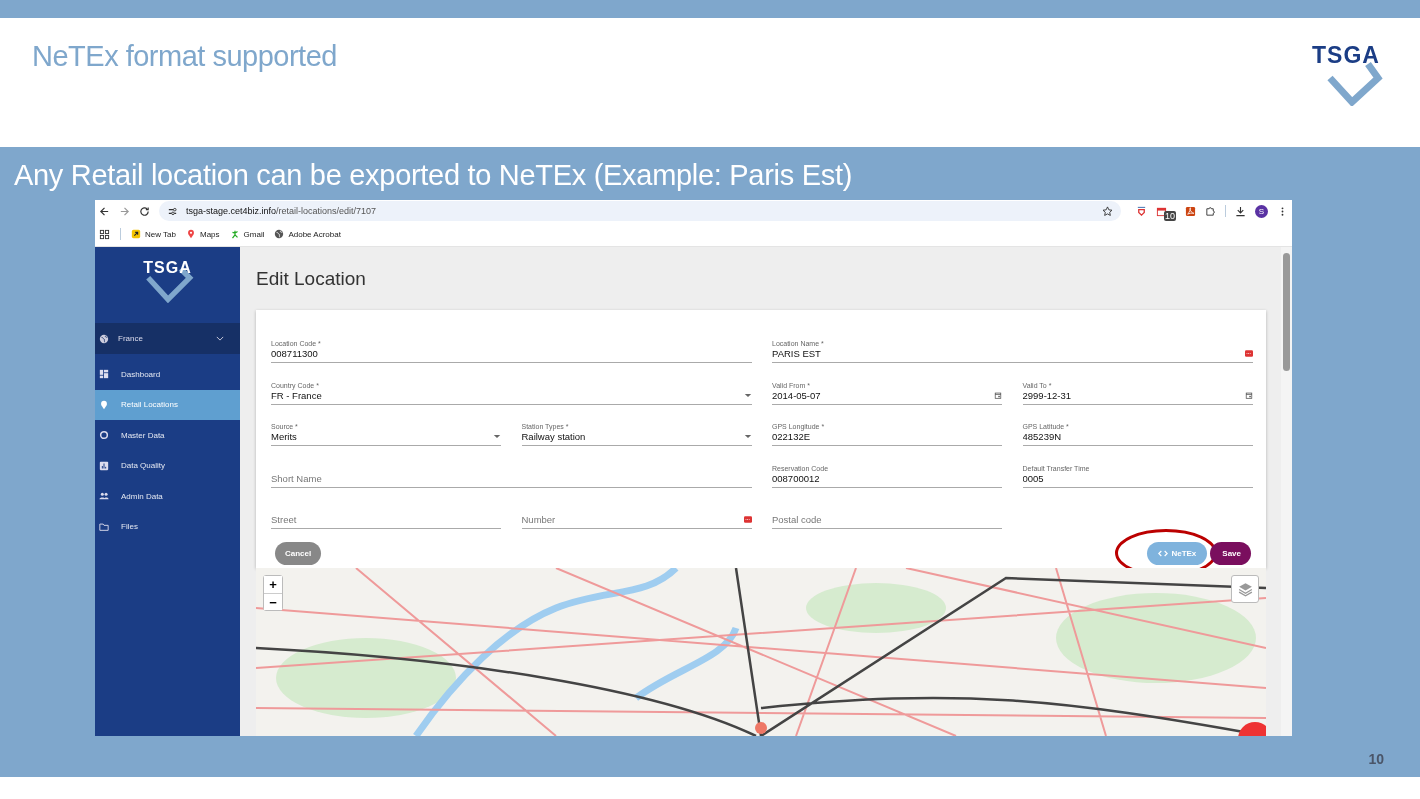 This screenshot has height=799, width=1420. I want to click on save-button: Save, so click(1230, 553).